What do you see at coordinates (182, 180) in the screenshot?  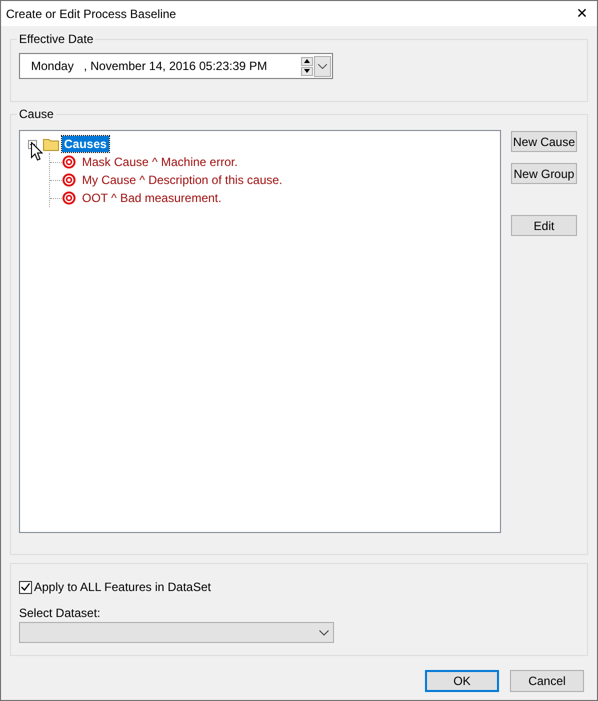 I see `tree-item: My Cause ^ Description of this cause.` at bounding box center [182, 180].